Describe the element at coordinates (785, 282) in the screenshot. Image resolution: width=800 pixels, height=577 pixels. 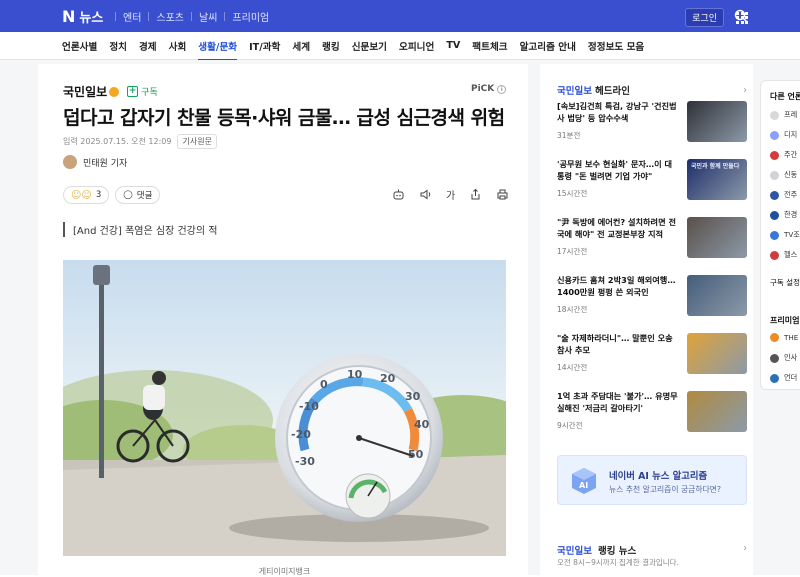
I see `subscribe-settings-link: 구독 설정` at that location.